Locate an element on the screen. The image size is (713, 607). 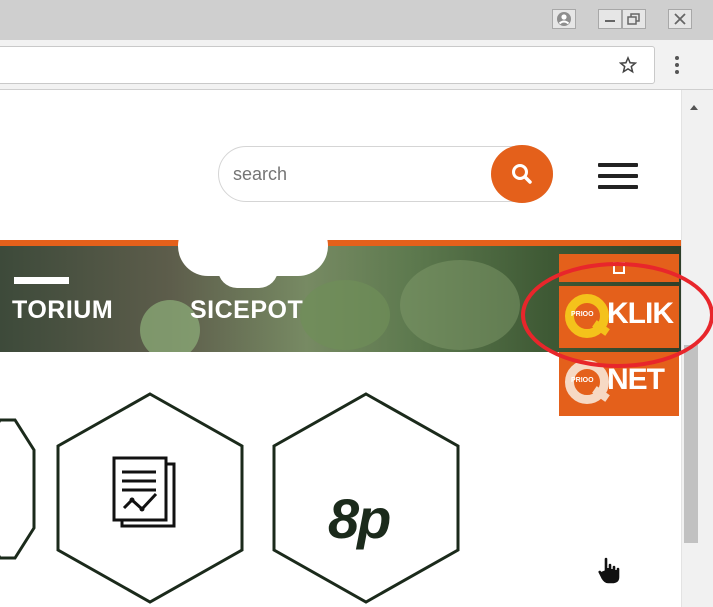
search-icon is located at coordinates (522, 174).